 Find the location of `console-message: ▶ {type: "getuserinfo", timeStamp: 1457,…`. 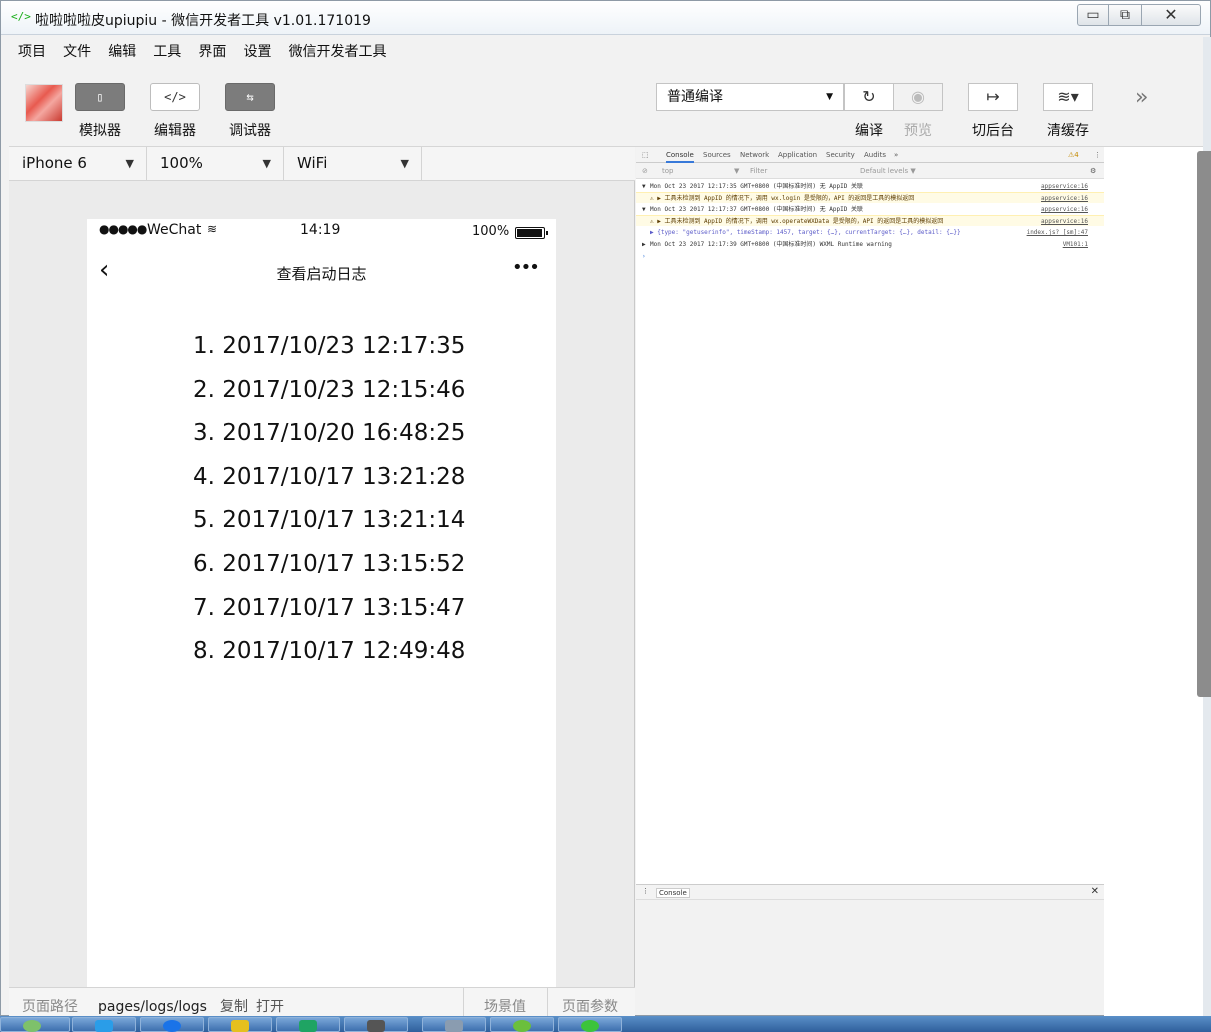

console-message: ▶ {type: "getuserinfo", timeStamp: 1457,… is located at coordinates (805, 232).